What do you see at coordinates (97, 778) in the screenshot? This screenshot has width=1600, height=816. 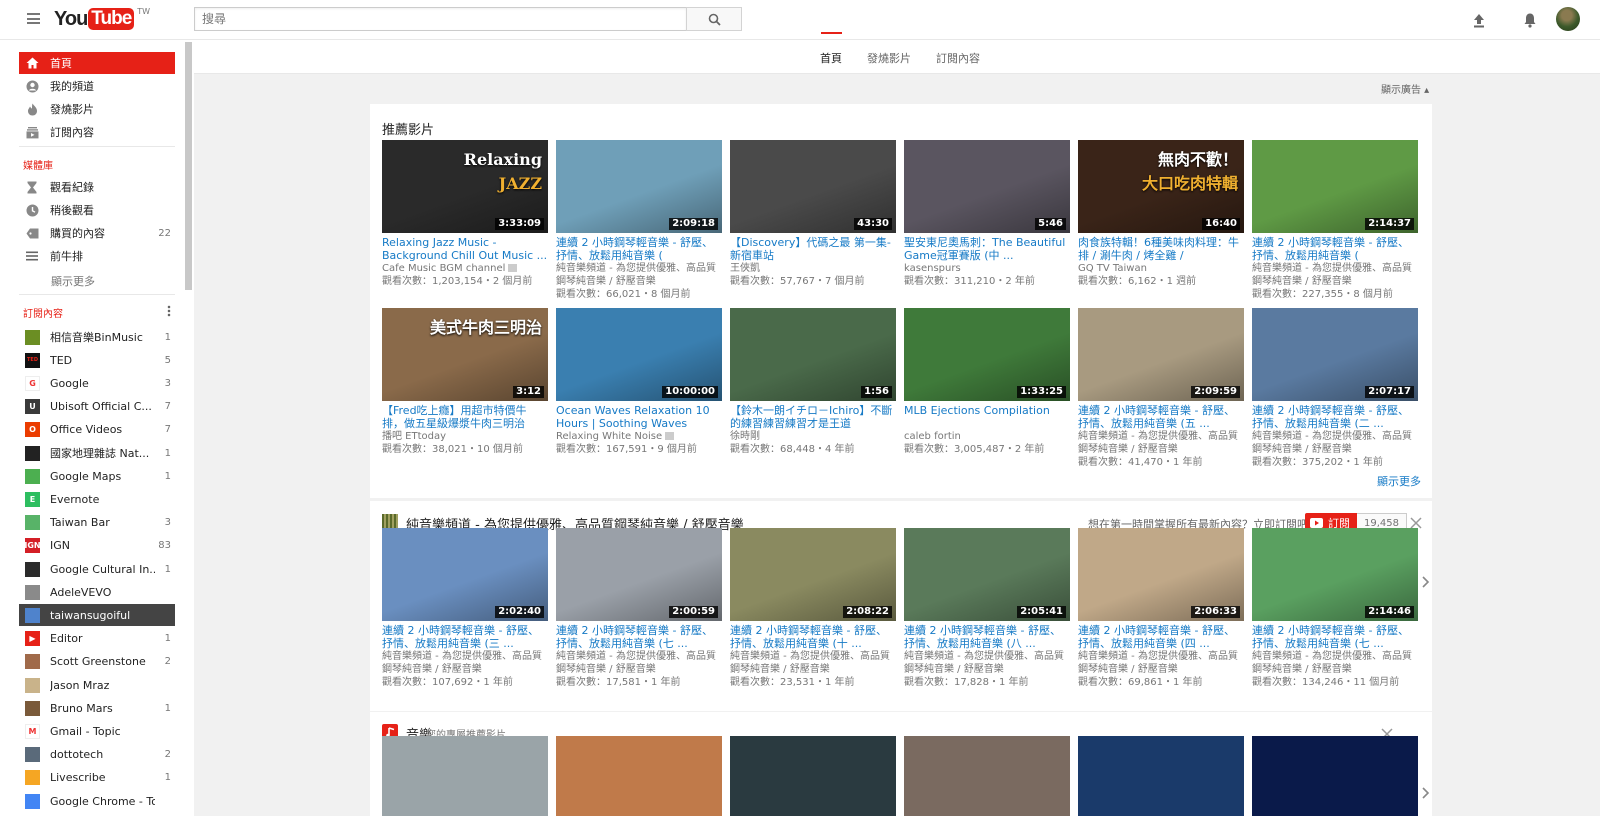 I see `subscription-item: Livescribe 1` at bounding box center [97, 778].